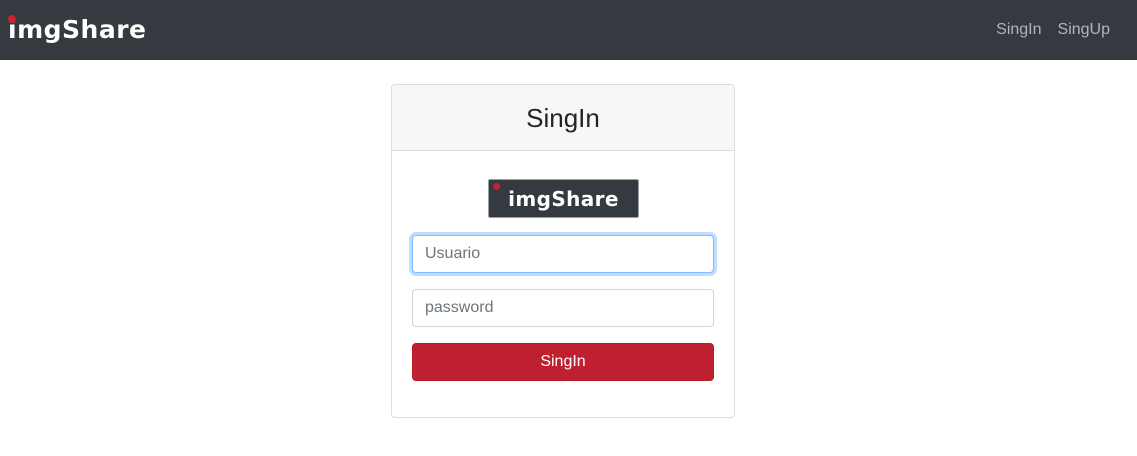  I want to click on card-header: SingIn, so click(563, 118).